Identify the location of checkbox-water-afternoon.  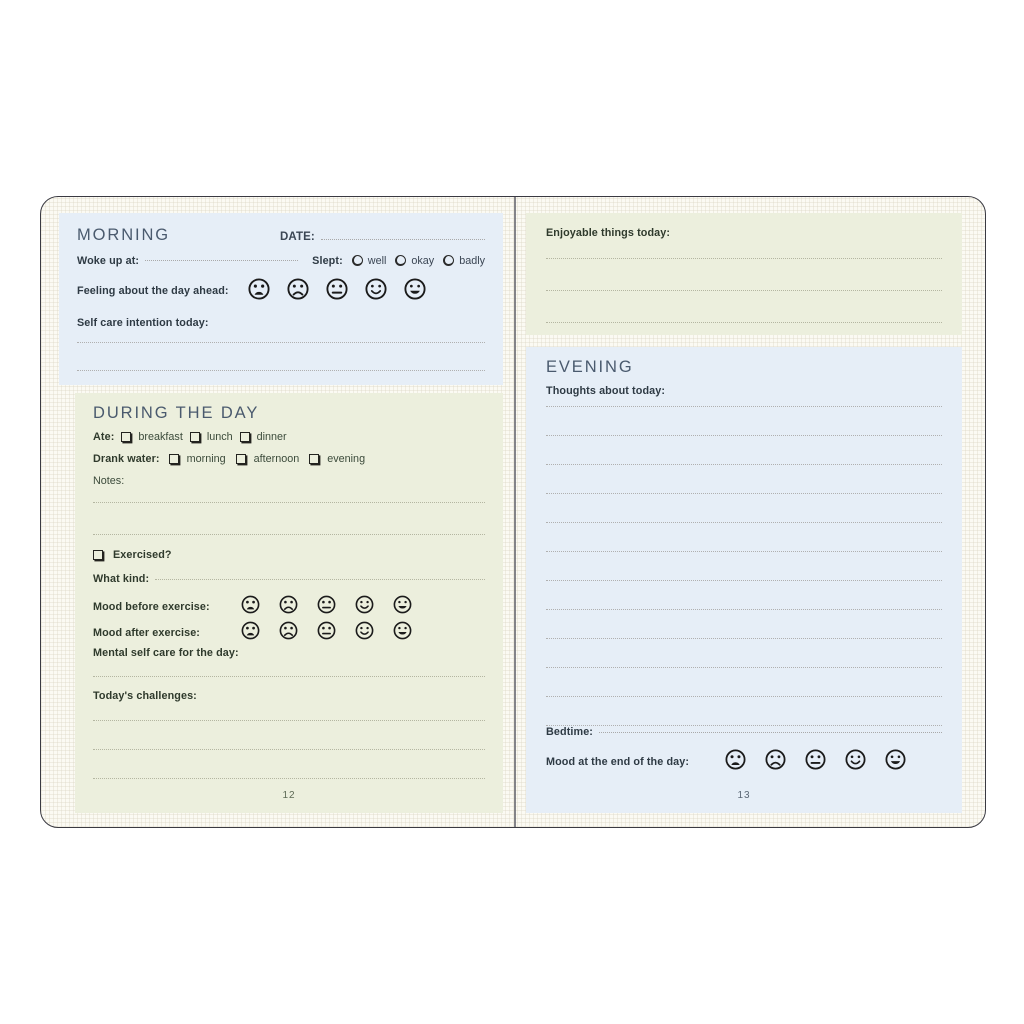
(240, 458).